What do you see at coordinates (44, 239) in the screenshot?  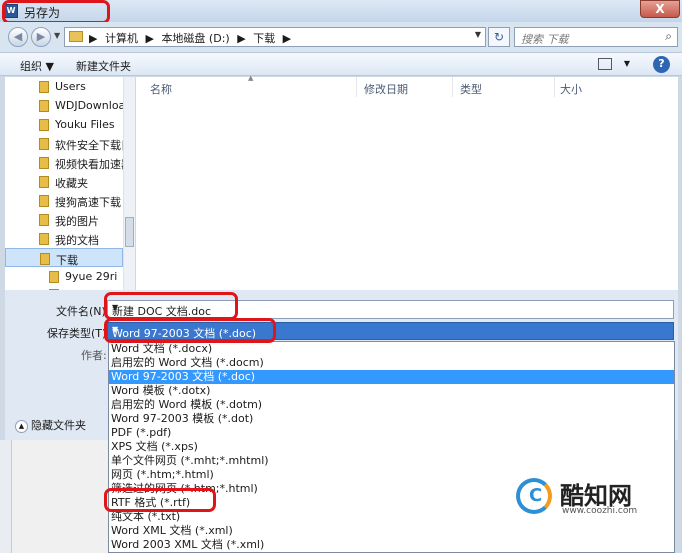 I see `documents-folder-icon` at bounding box center [44, 239].